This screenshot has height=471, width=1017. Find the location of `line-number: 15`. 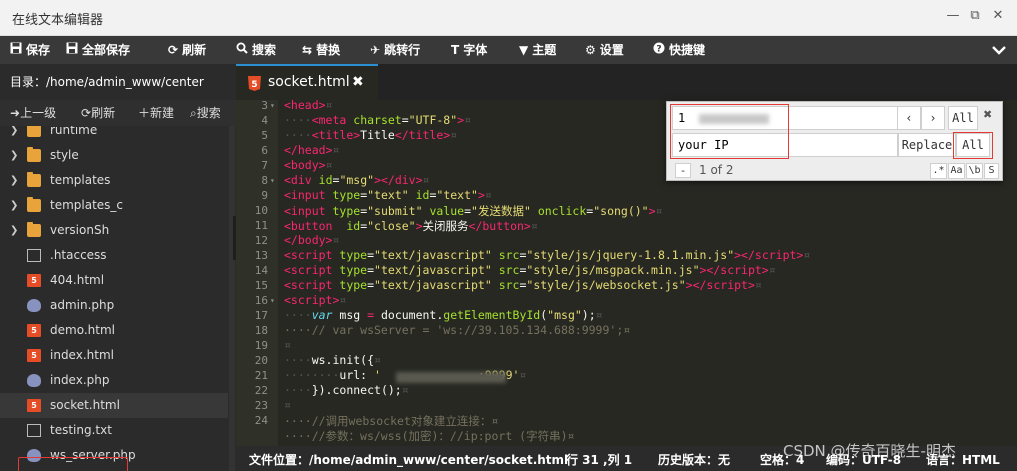

line-number: 15 is located at coordinates (261, 285).